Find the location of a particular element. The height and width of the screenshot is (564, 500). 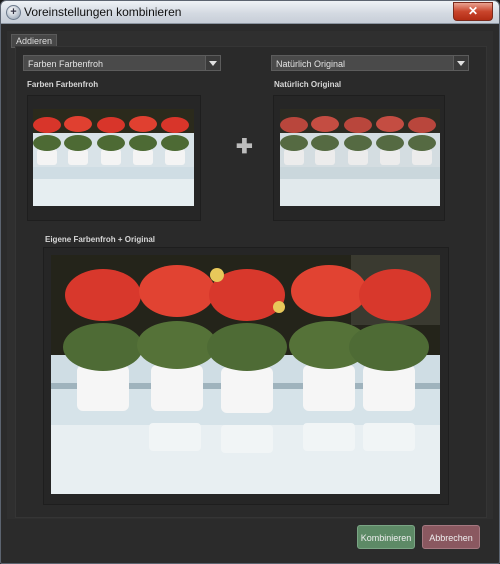

right-preview-label: Natürlich Original is located at coordinates (308, 84).